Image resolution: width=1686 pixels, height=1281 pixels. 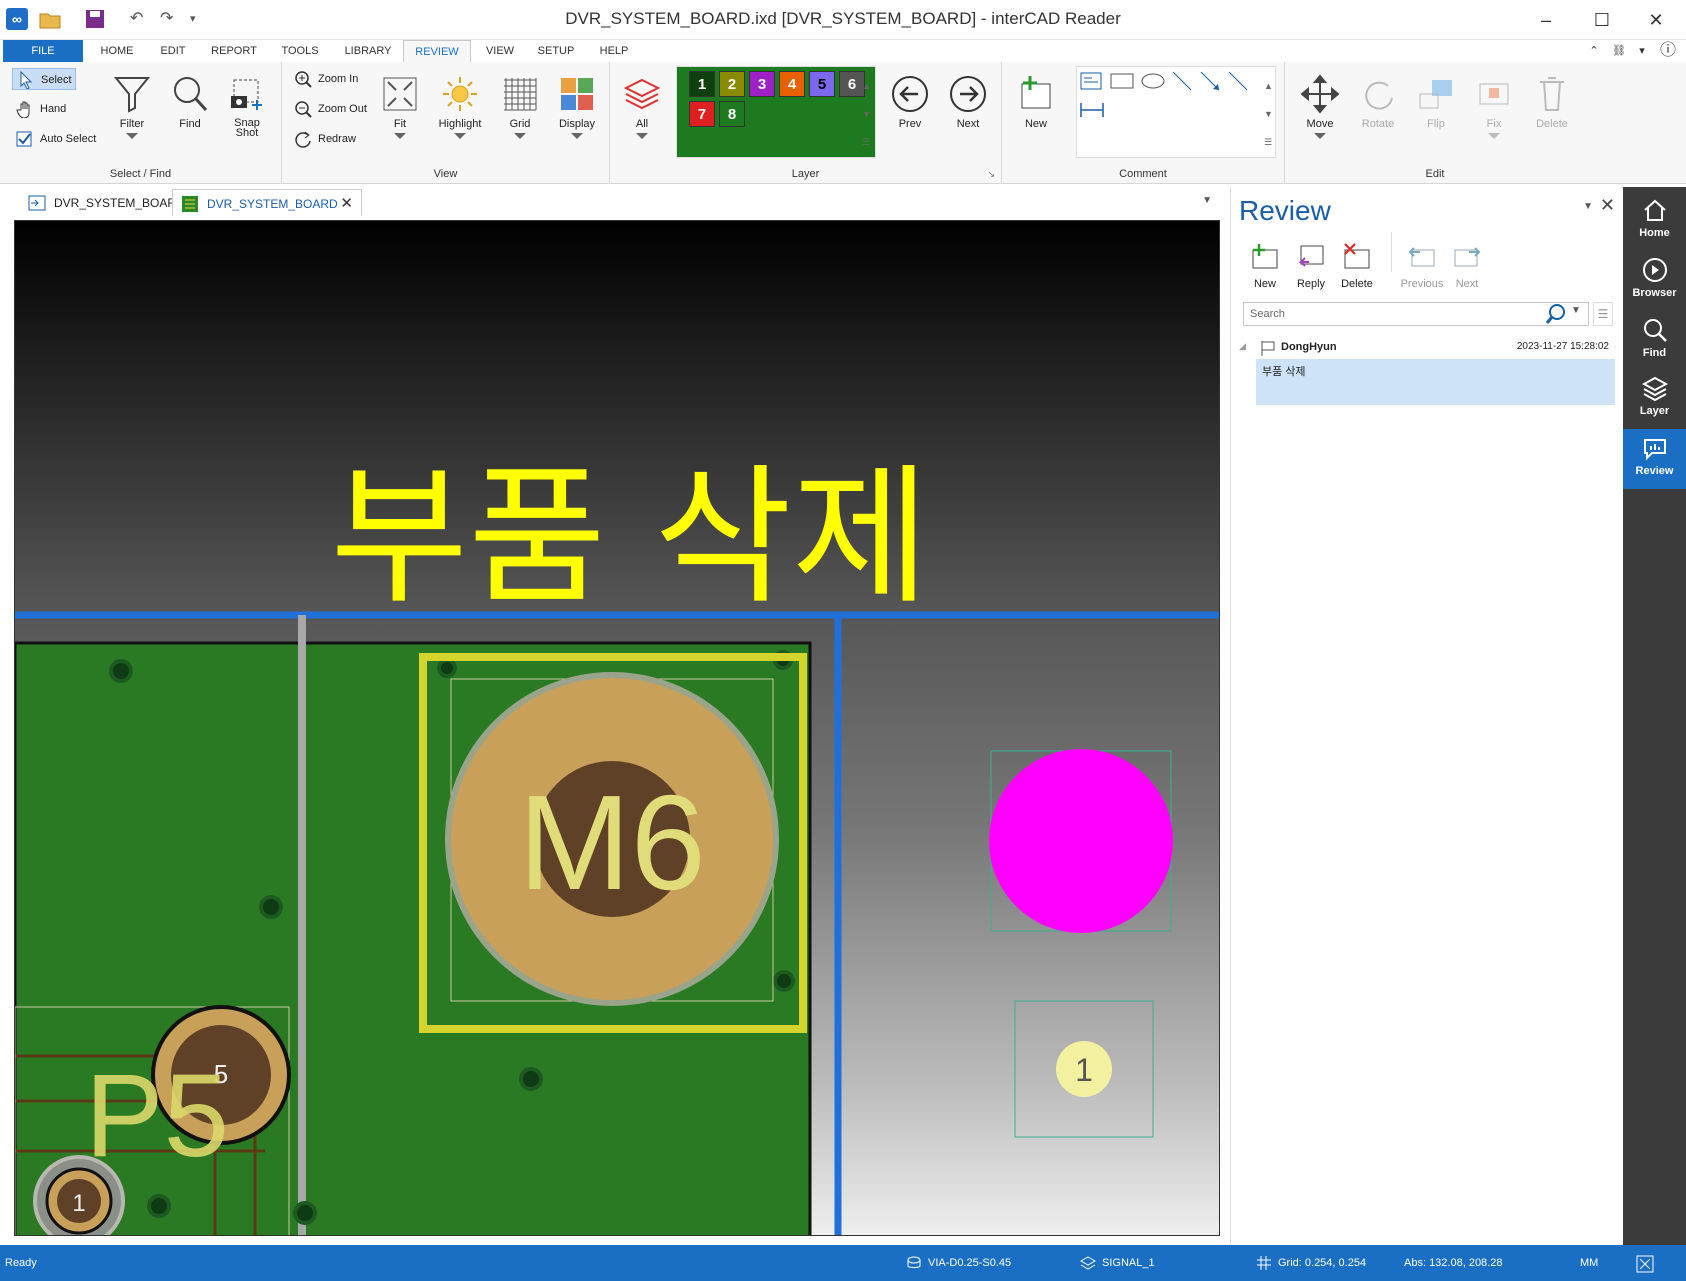 What do you see at coordinates (1207, 200) in the screenshot?
I see `tab-list-dropdown-icon: ▼` at bounding box center [1207, 200].